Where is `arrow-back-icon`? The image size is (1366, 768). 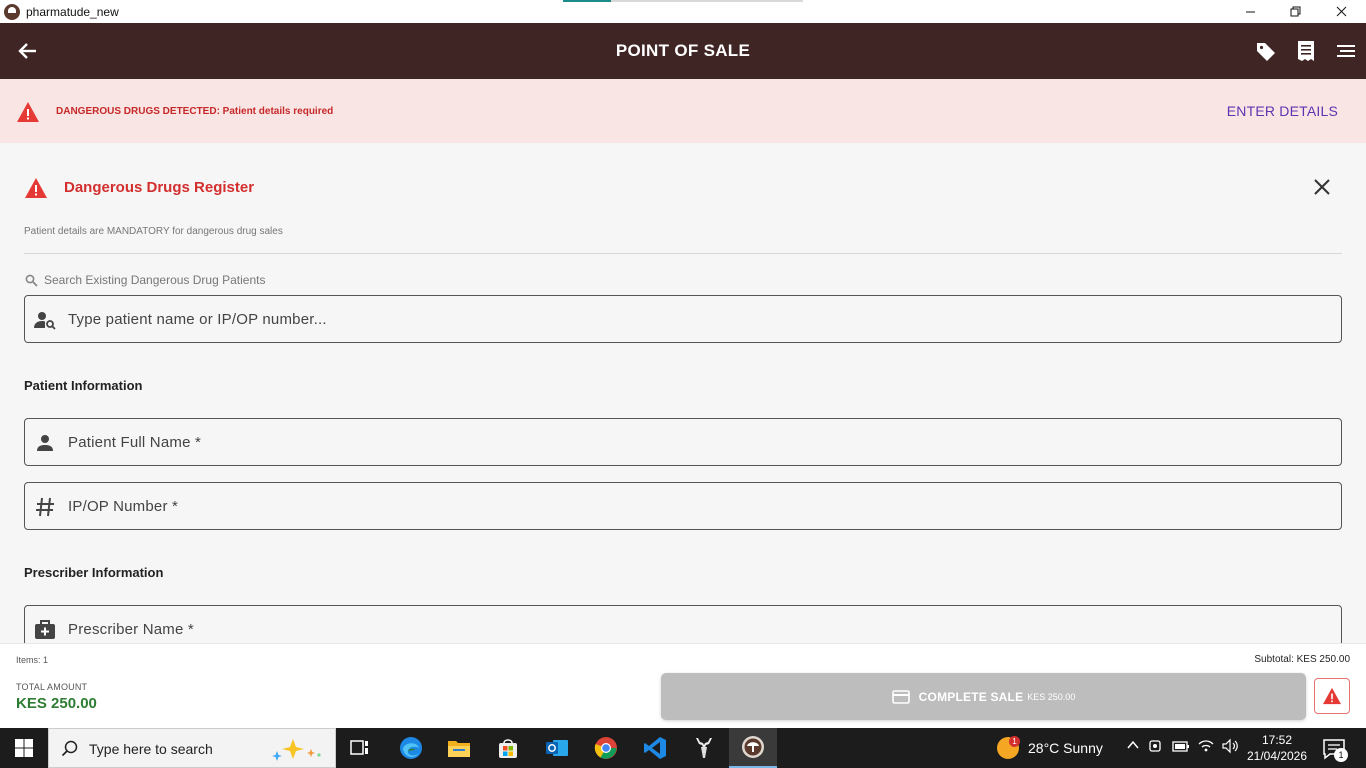
arrow-back-icon is located at coordinates (27, 51).